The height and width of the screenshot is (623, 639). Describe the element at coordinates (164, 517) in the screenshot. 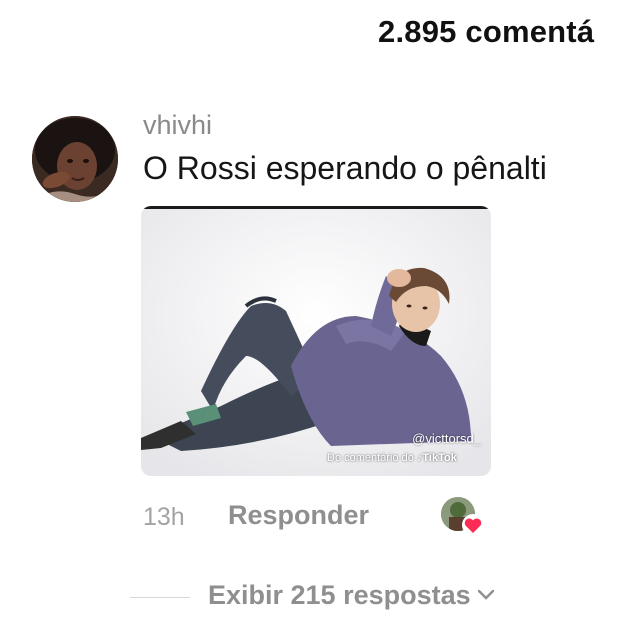

I see `comment-timestamp: 13h` at that location.